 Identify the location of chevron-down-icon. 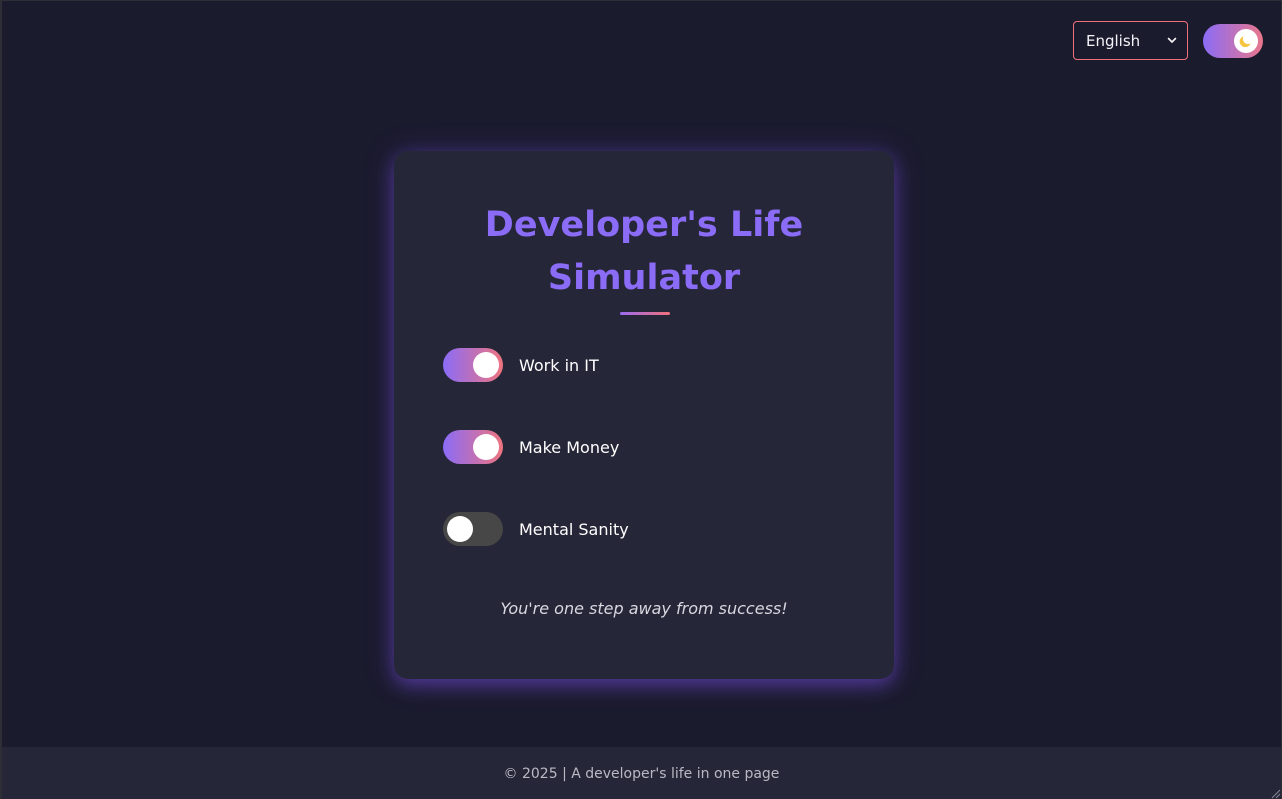
(1172, 40).